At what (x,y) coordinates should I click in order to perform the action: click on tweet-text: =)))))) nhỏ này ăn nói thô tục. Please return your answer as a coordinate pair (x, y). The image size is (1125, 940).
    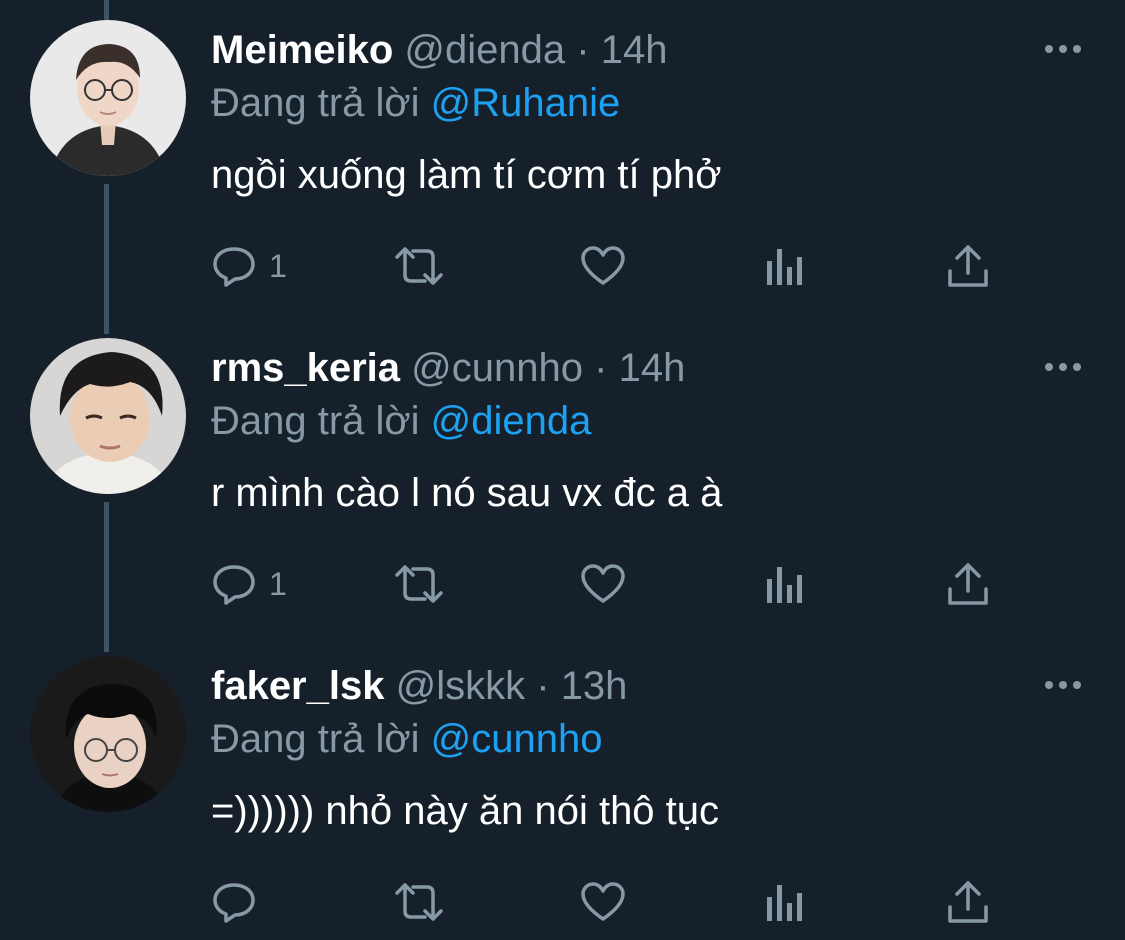
    Looking at the image, I should click on (465, 811).